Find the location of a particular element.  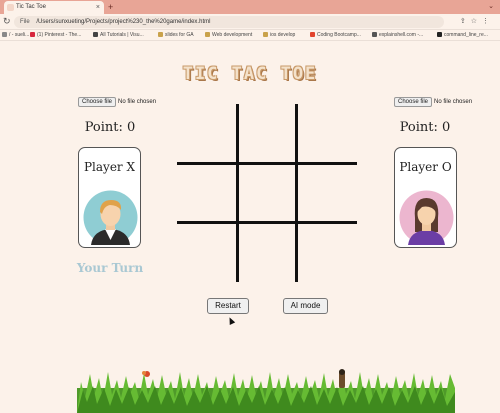

player-x-points: Point: 0 is located at coordinates (110, 127).